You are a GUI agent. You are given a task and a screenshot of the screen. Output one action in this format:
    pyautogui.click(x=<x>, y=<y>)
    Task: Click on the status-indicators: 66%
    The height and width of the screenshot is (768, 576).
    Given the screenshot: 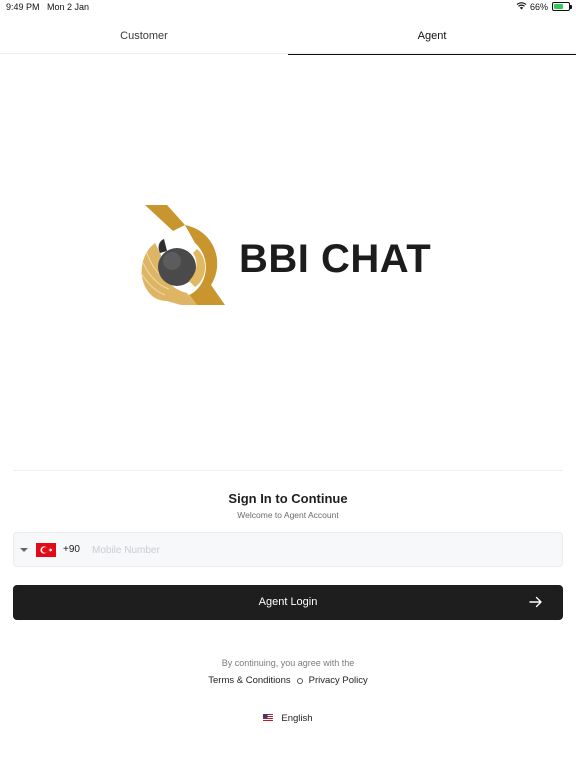 What is the action you would take?
    pyautogui.click(x=544, y=6)
    